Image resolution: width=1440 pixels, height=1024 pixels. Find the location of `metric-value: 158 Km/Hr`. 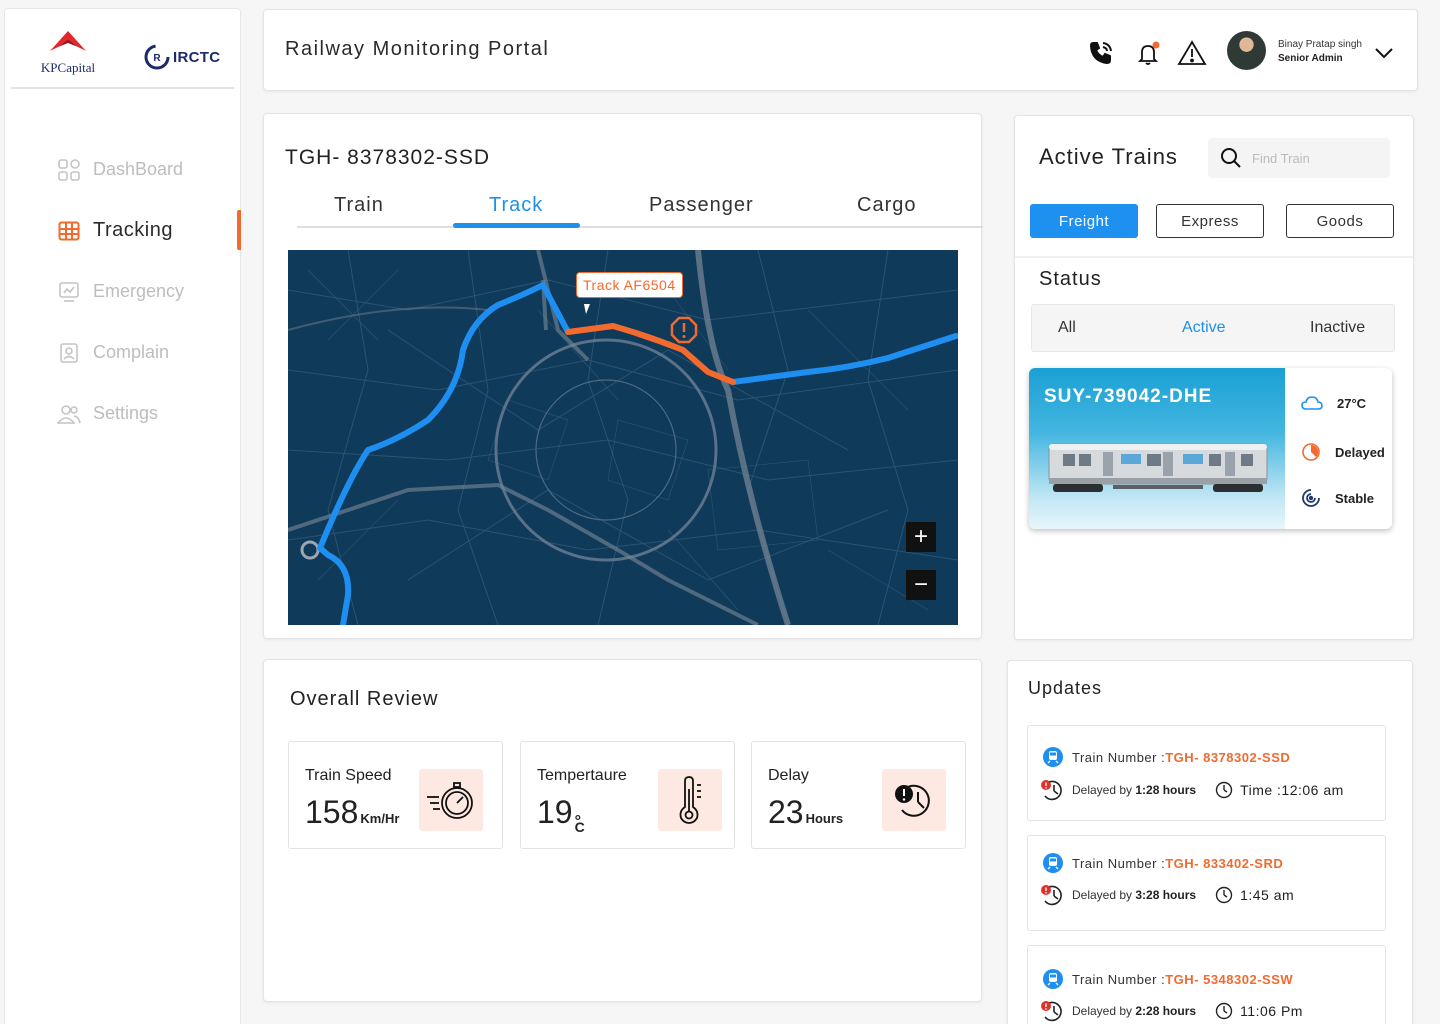

metric-value: 158 Km/Hr is located at coordinates (352, 812).